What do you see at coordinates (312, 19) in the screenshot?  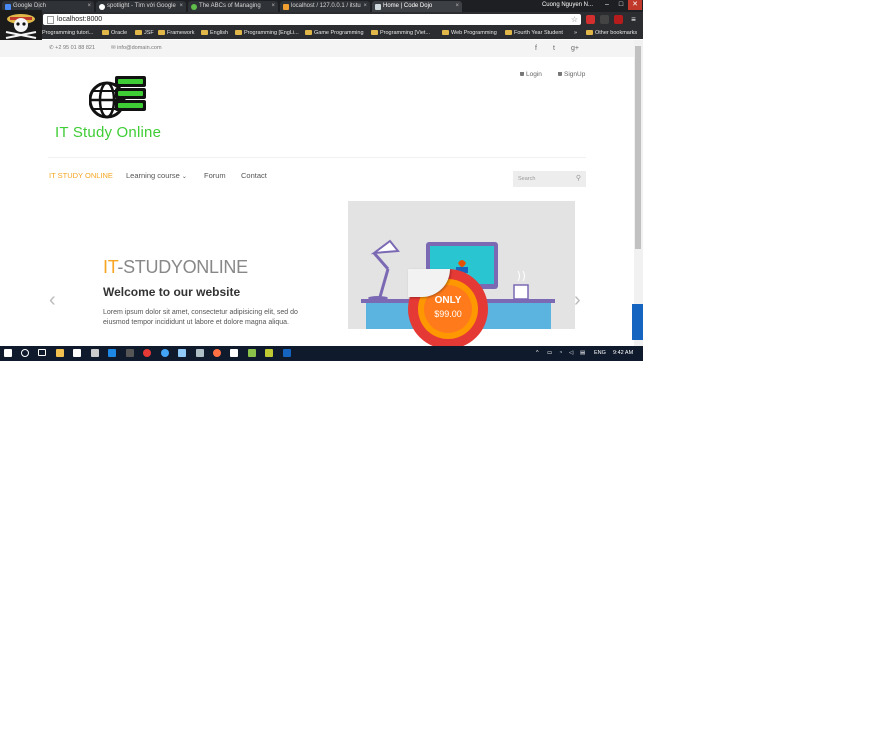 I see `address-bar: localhost:8000 ☆` at bounding box center [312, 19].